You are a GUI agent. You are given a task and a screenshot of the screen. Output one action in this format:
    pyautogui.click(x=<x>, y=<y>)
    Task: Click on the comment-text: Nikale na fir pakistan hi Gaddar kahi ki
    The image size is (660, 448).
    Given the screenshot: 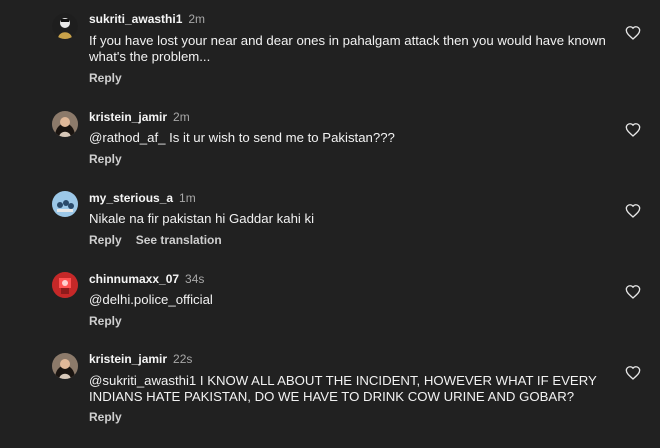 What is the action you would take?
    pyautogui.click(x=202, y=218)
    